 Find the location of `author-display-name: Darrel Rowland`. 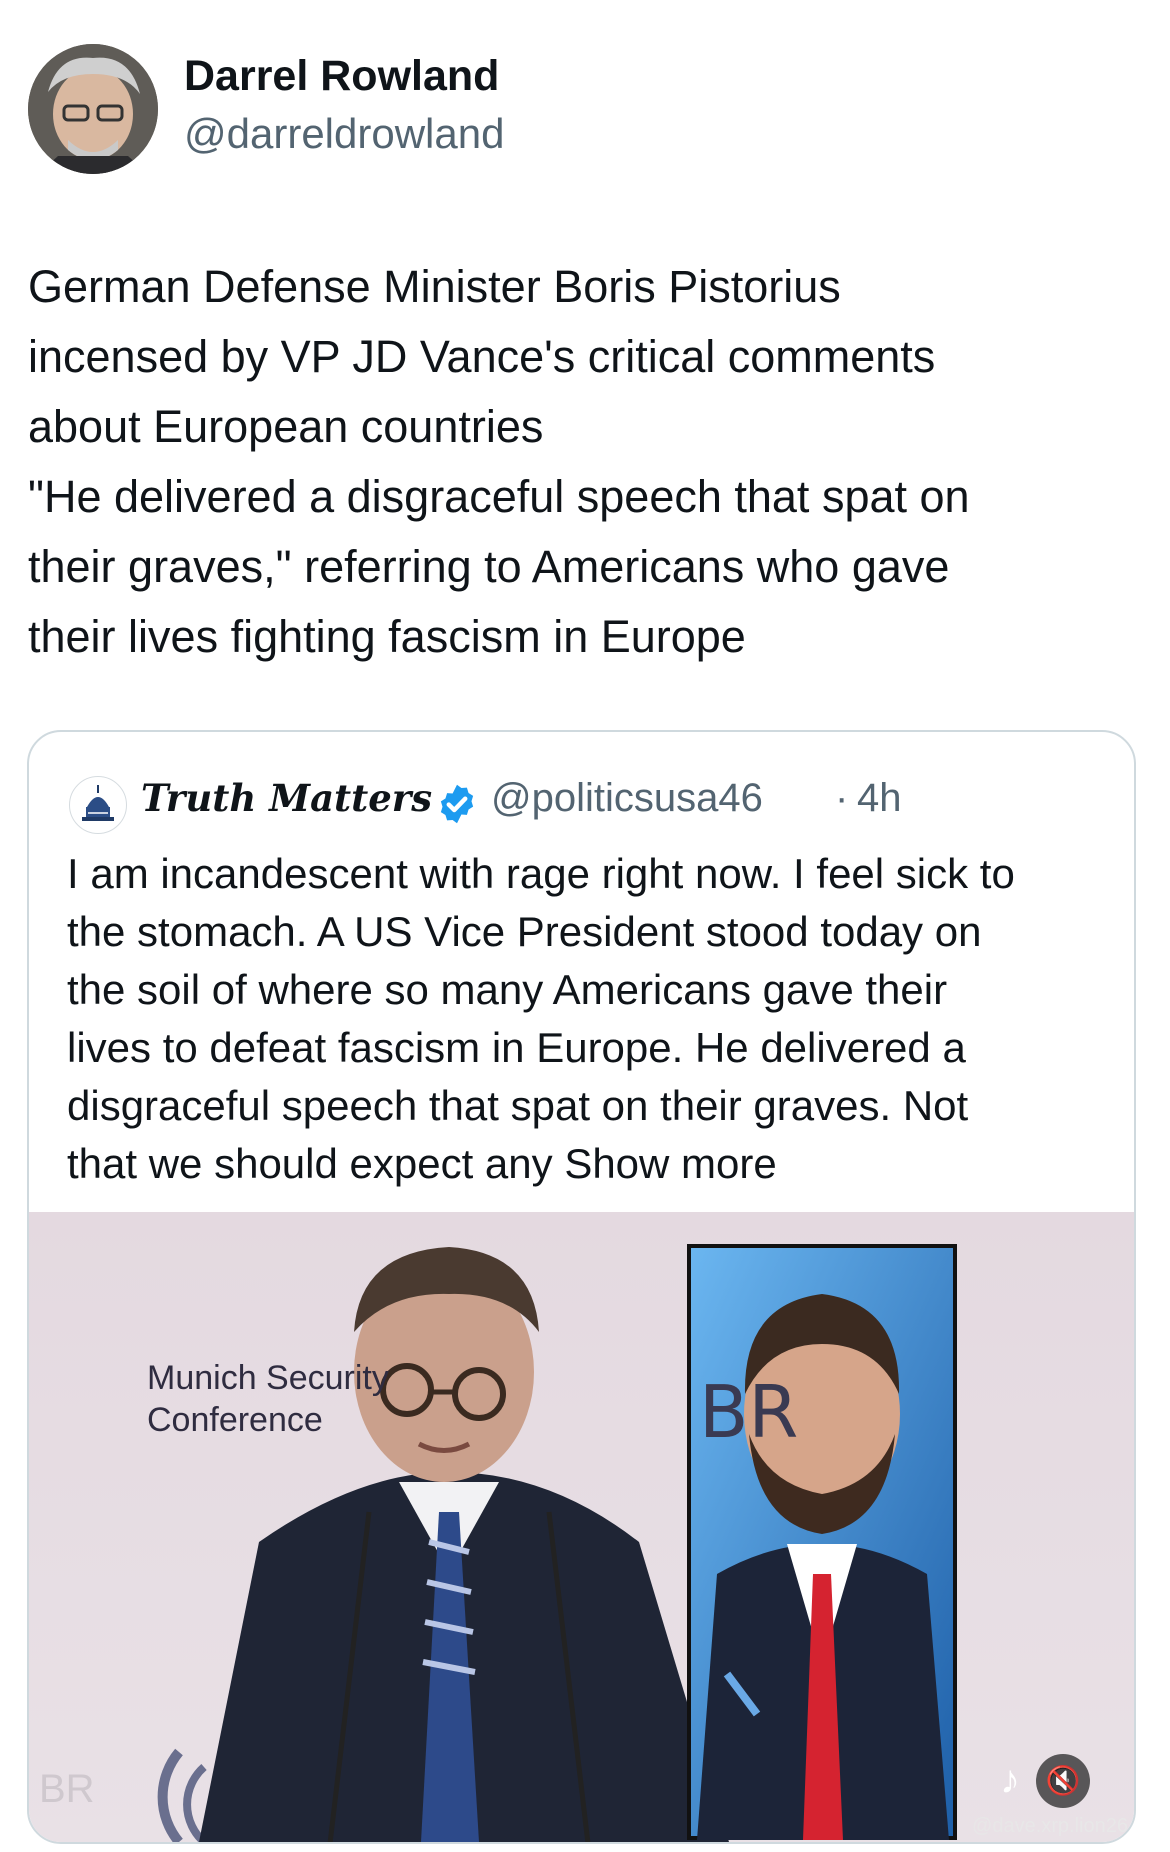

author-display-name: Darrel Rowland is located at coordinates (341, 76).